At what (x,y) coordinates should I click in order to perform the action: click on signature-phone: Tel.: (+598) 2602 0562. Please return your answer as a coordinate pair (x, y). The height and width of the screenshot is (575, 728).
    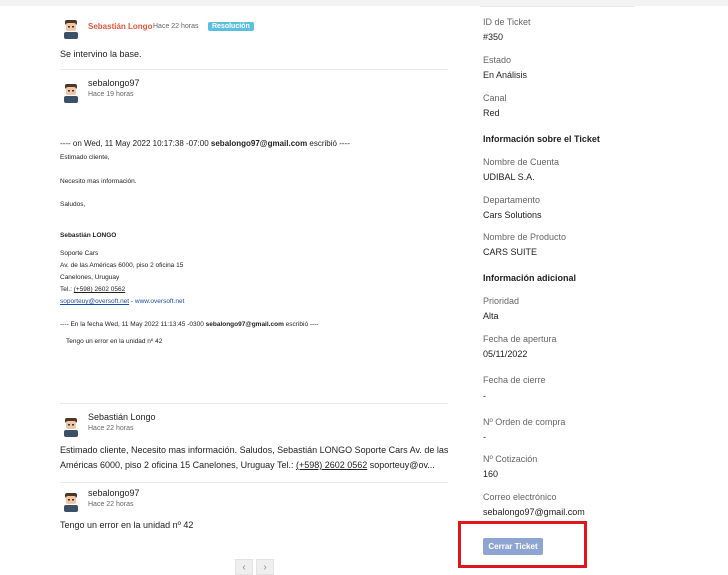
    Looking at the image, I should click on (92, 290).